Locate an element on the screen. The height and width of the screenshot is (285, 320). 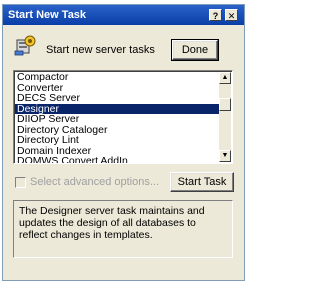
close-button: ✕ is located at coordinates (231, 15).